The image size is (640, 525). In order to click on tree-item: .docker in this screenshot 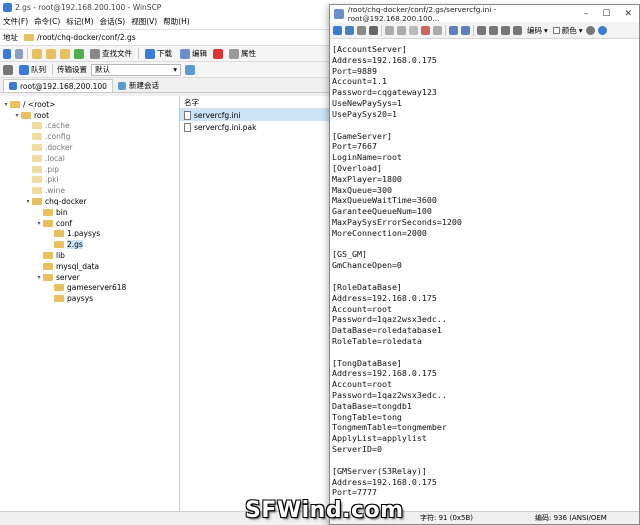, I will do `click(89, 147)`.